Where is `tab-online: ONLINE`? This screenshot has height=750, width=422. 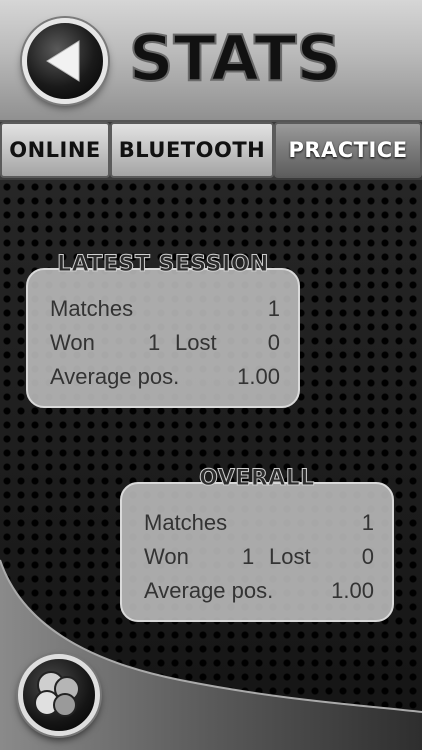 tab-online: ONLINE is located at coordinates (55, 150).